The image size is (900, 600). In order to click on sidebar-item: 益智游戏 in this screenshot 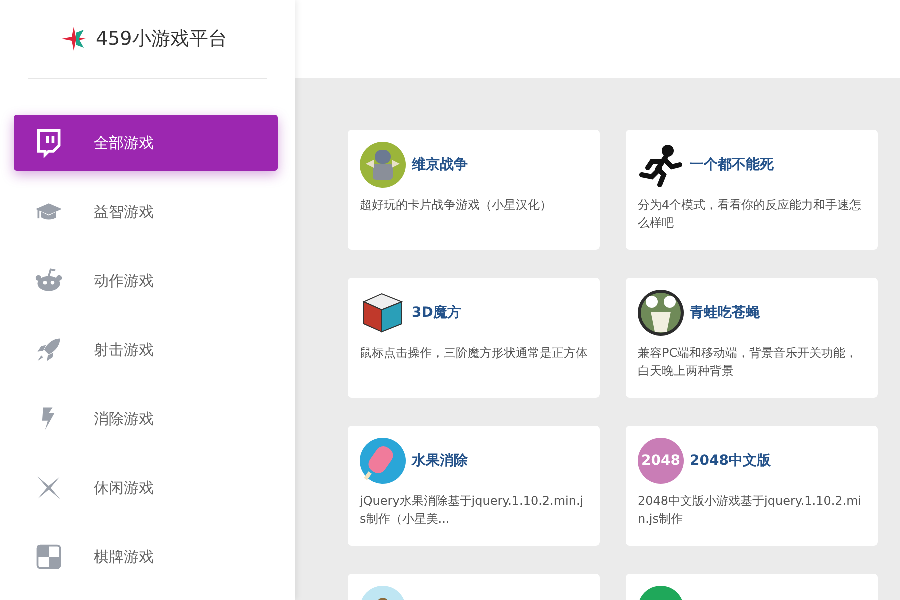, I will do `click(146, 212)`.